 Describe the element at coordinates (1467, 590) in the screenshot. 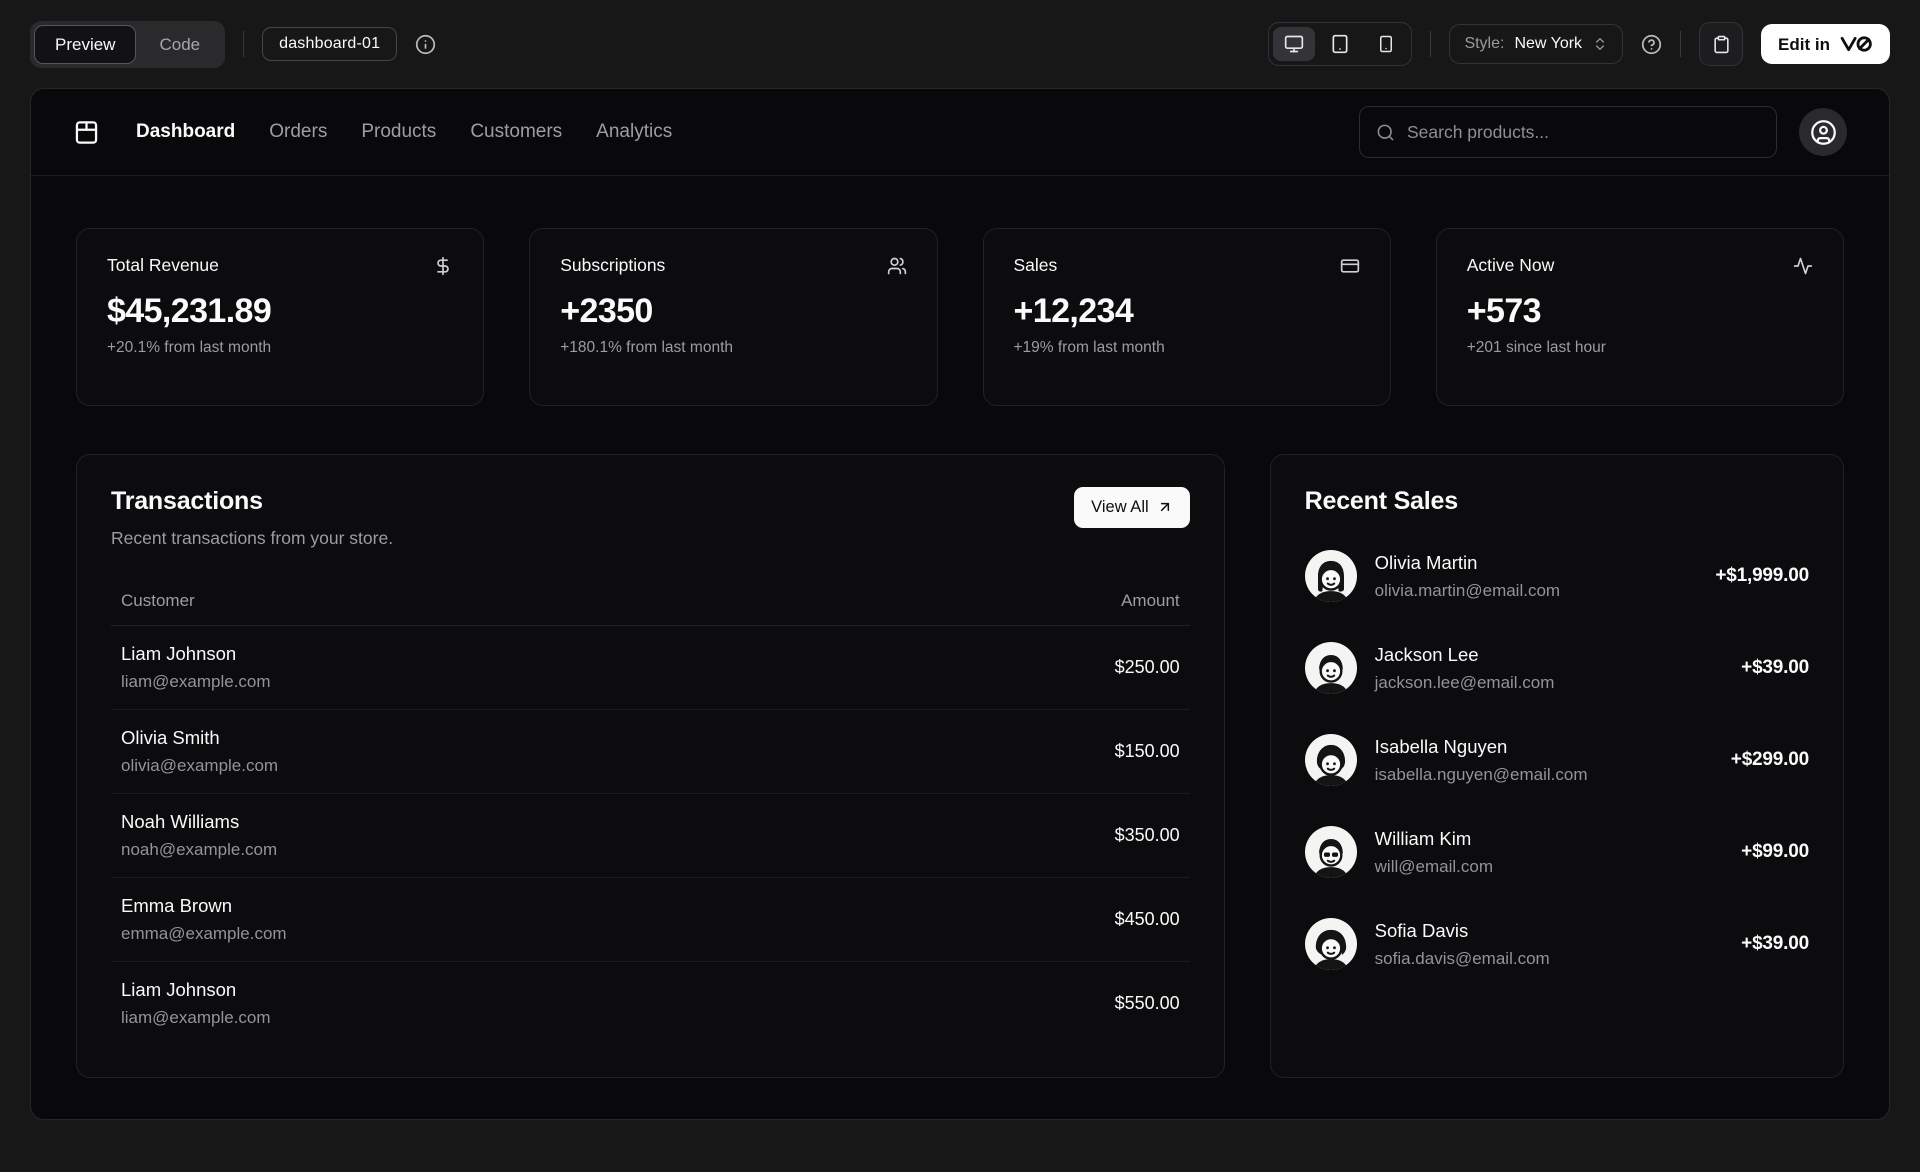

I see `sale-customer-email: olivia.martin@email.com` at that location.